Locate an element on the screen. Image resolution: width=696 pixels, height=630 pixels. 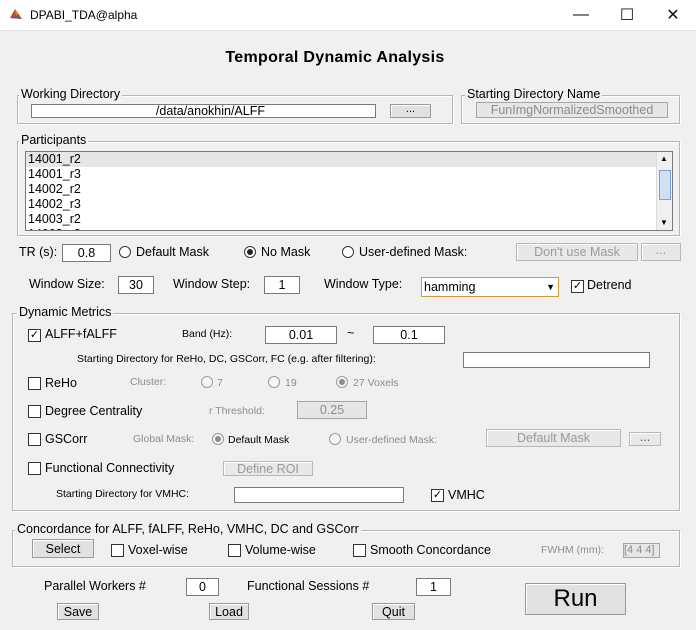
starting-directory-label: Starting Directory Name is located at coordinates (534, 94).